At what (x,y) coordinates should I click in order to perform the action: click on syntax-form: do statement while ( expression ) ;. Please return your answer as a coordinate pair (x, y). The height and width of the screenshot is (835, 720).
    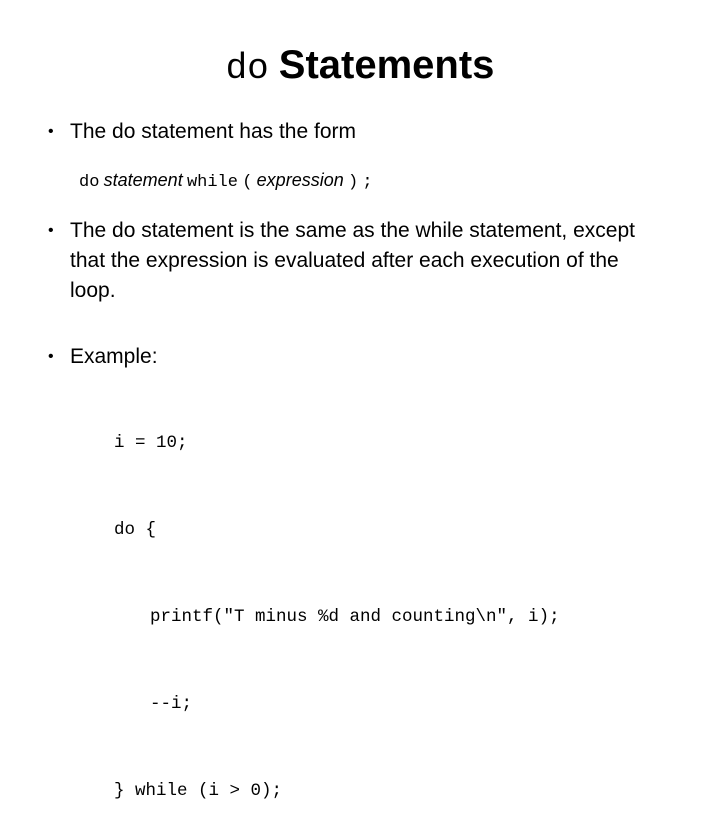
    Looking at the image, I should click on (226, 181).